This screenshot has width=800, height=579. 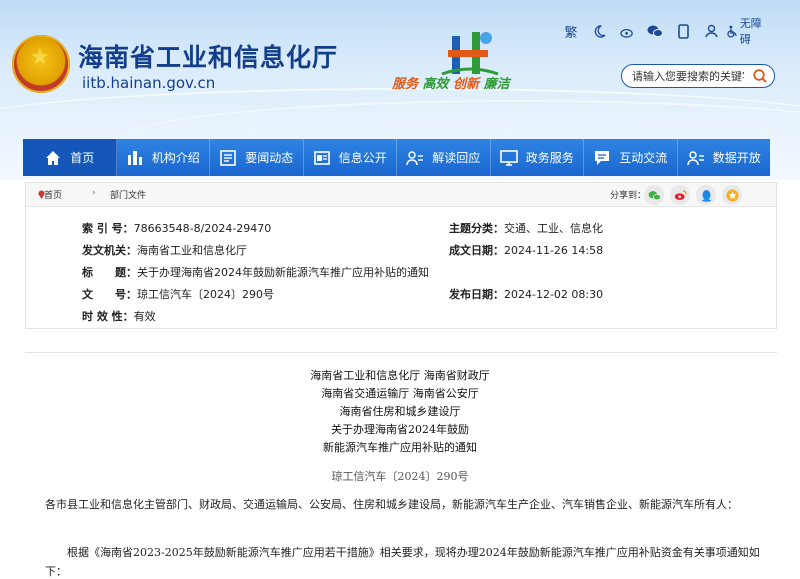 I want to click on user-icon, so click(x=711, y=31).